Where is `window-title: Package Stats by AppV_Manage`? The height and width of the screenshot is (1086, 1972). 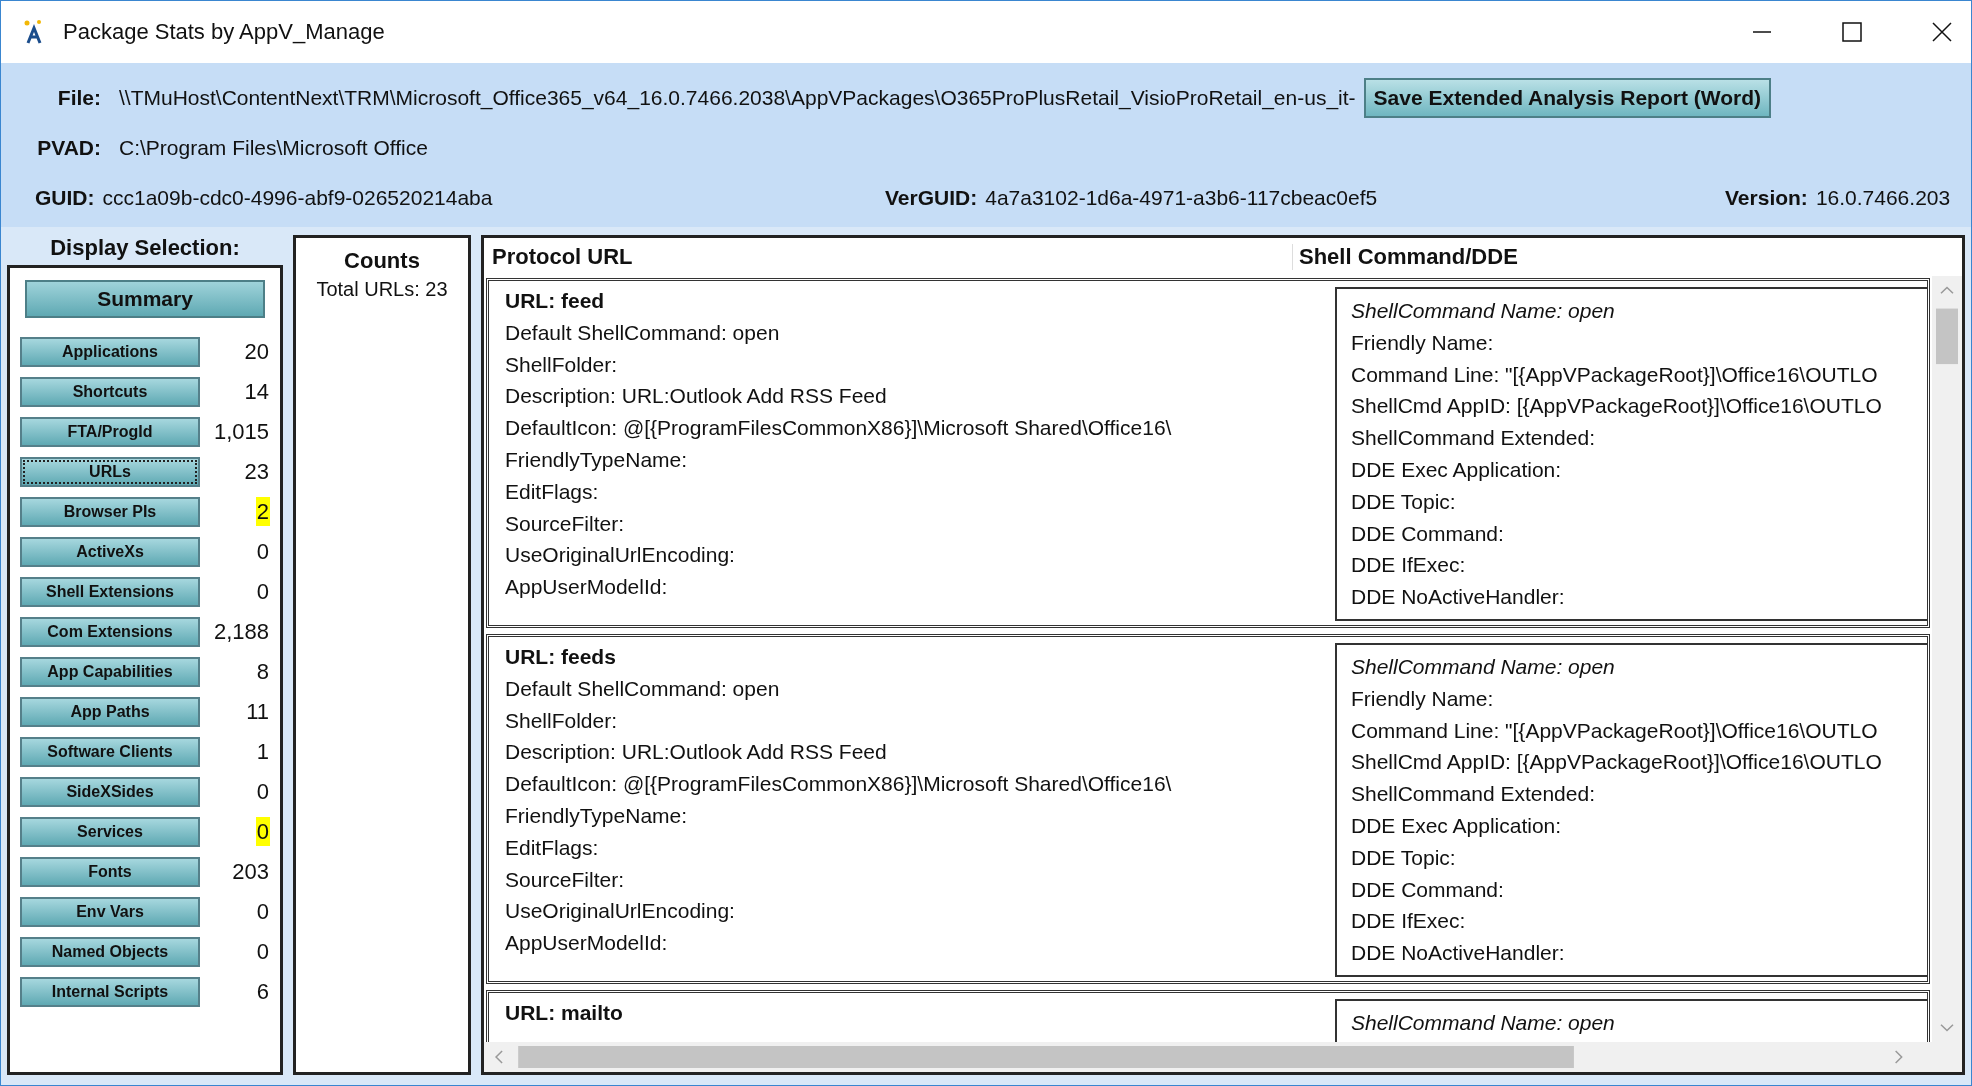 window-title: Package Stats by AppV_Manage is located at coordinates (224, 32).